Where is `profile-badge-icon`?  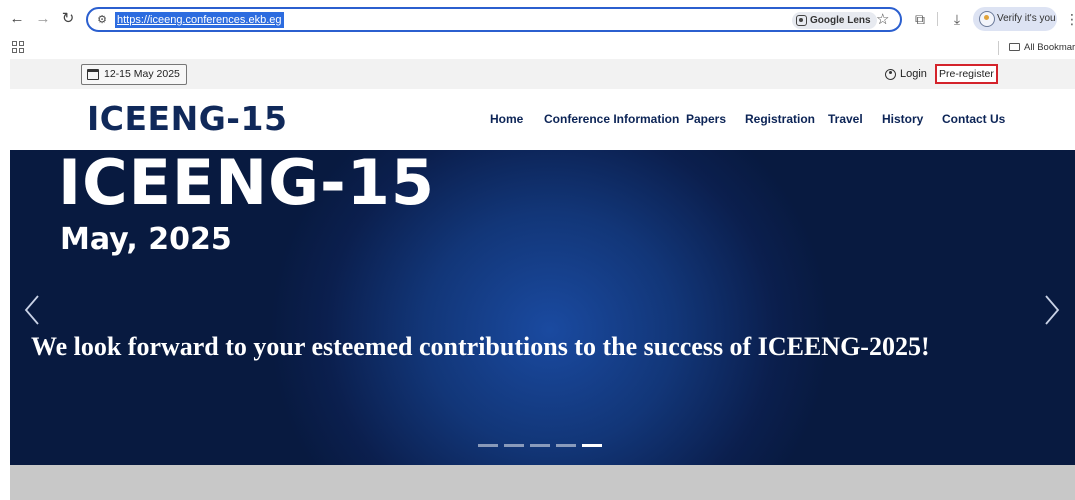 profile-badge-icon is located at coordinates (987, 19).